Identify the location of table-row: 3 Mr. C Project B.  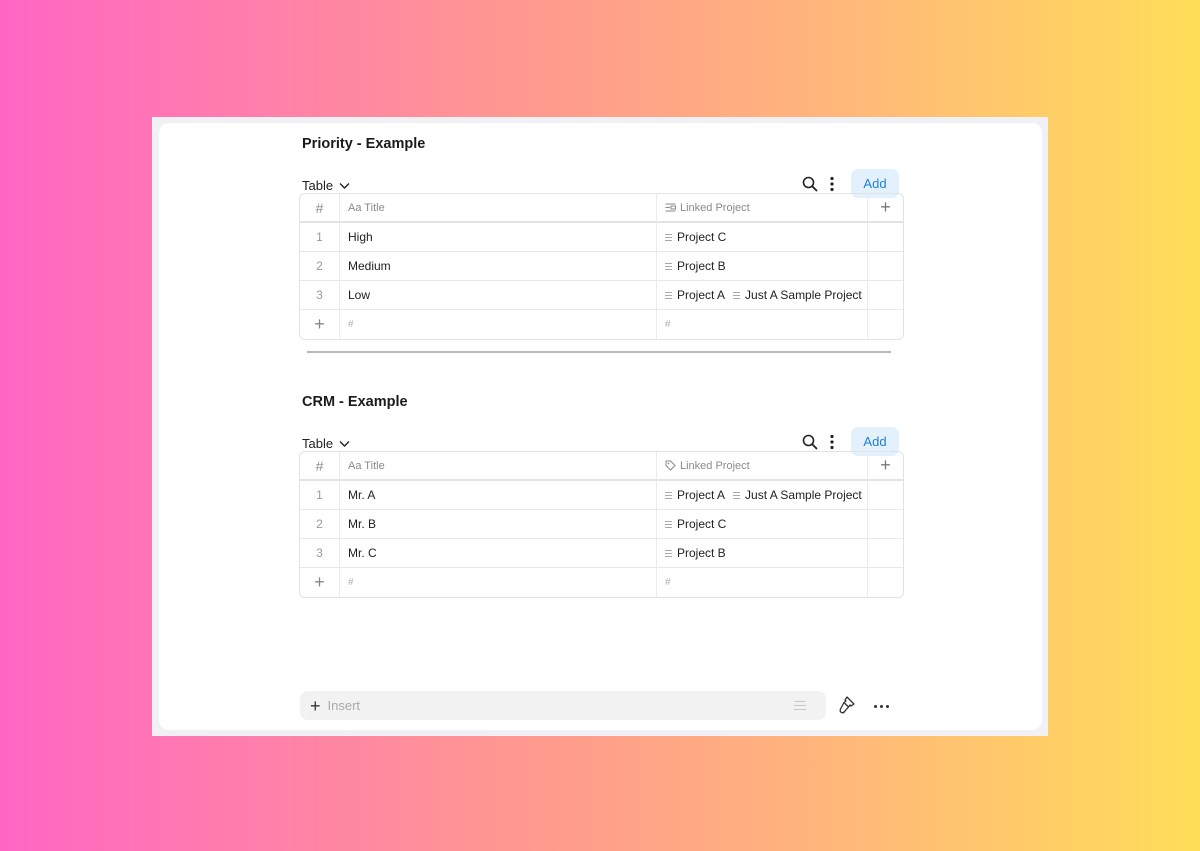
(601, 553).